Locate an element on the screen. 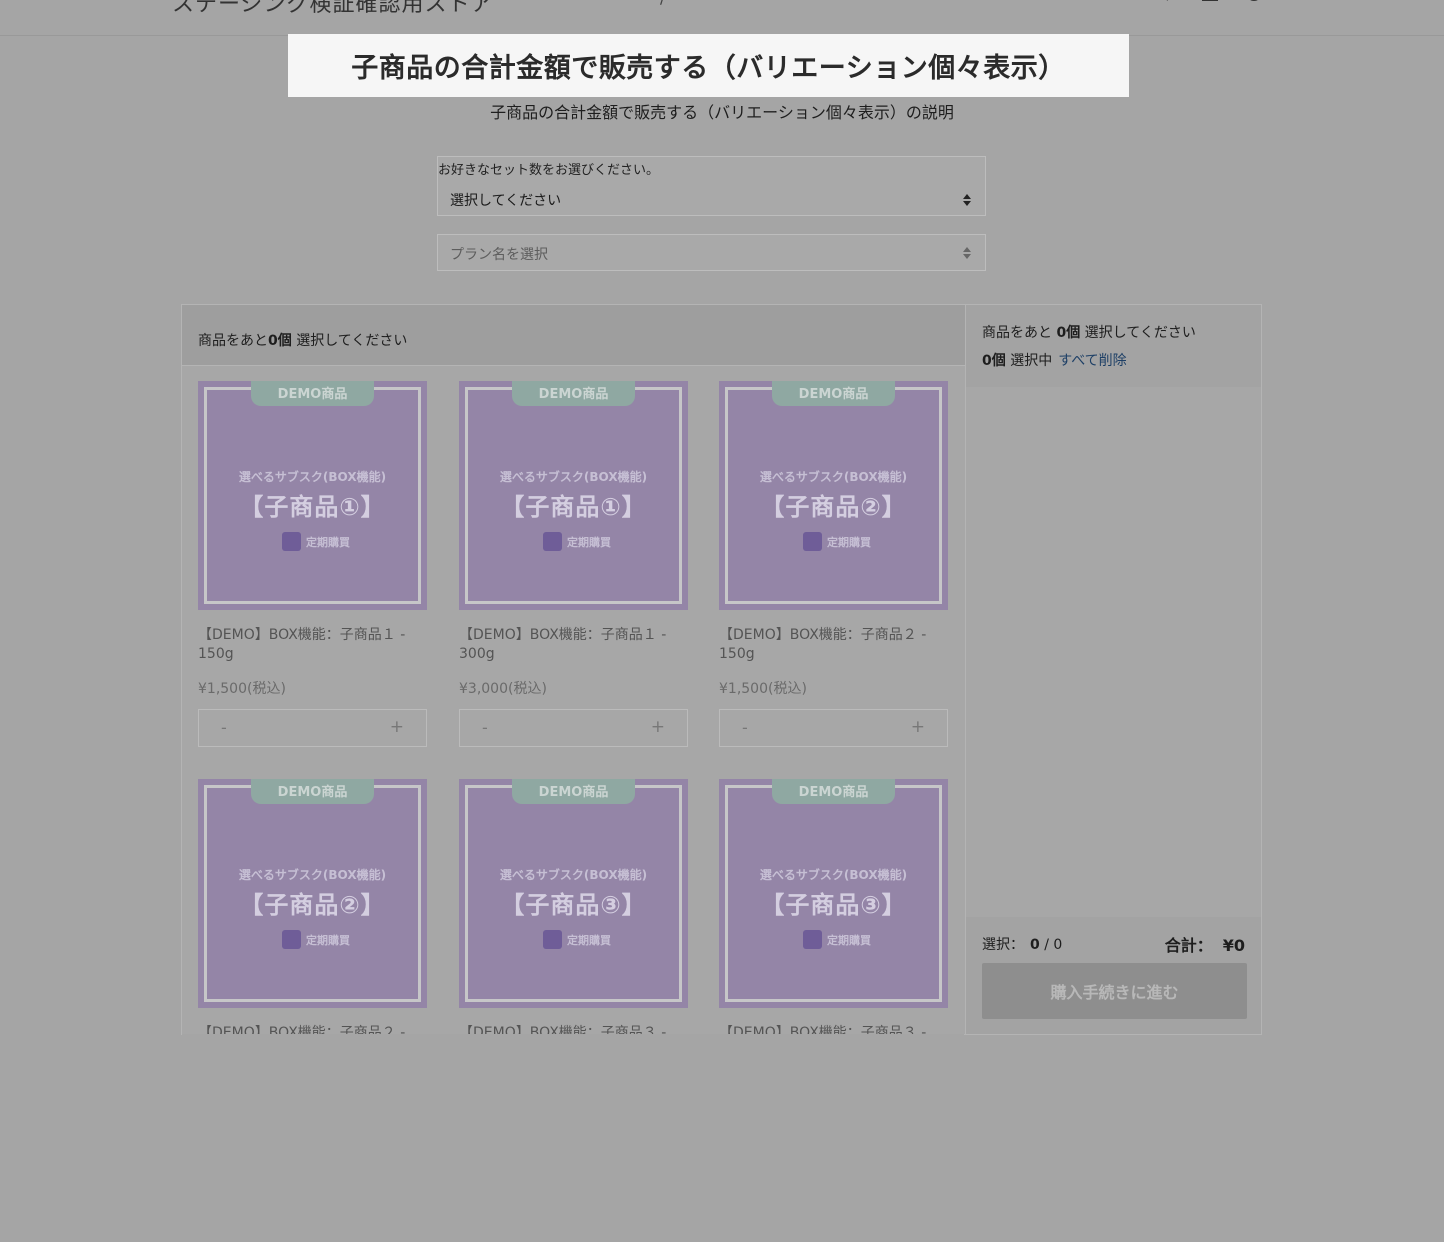  site-header: ステージング検証確認用ストア / is located at coordinates (722, 18).